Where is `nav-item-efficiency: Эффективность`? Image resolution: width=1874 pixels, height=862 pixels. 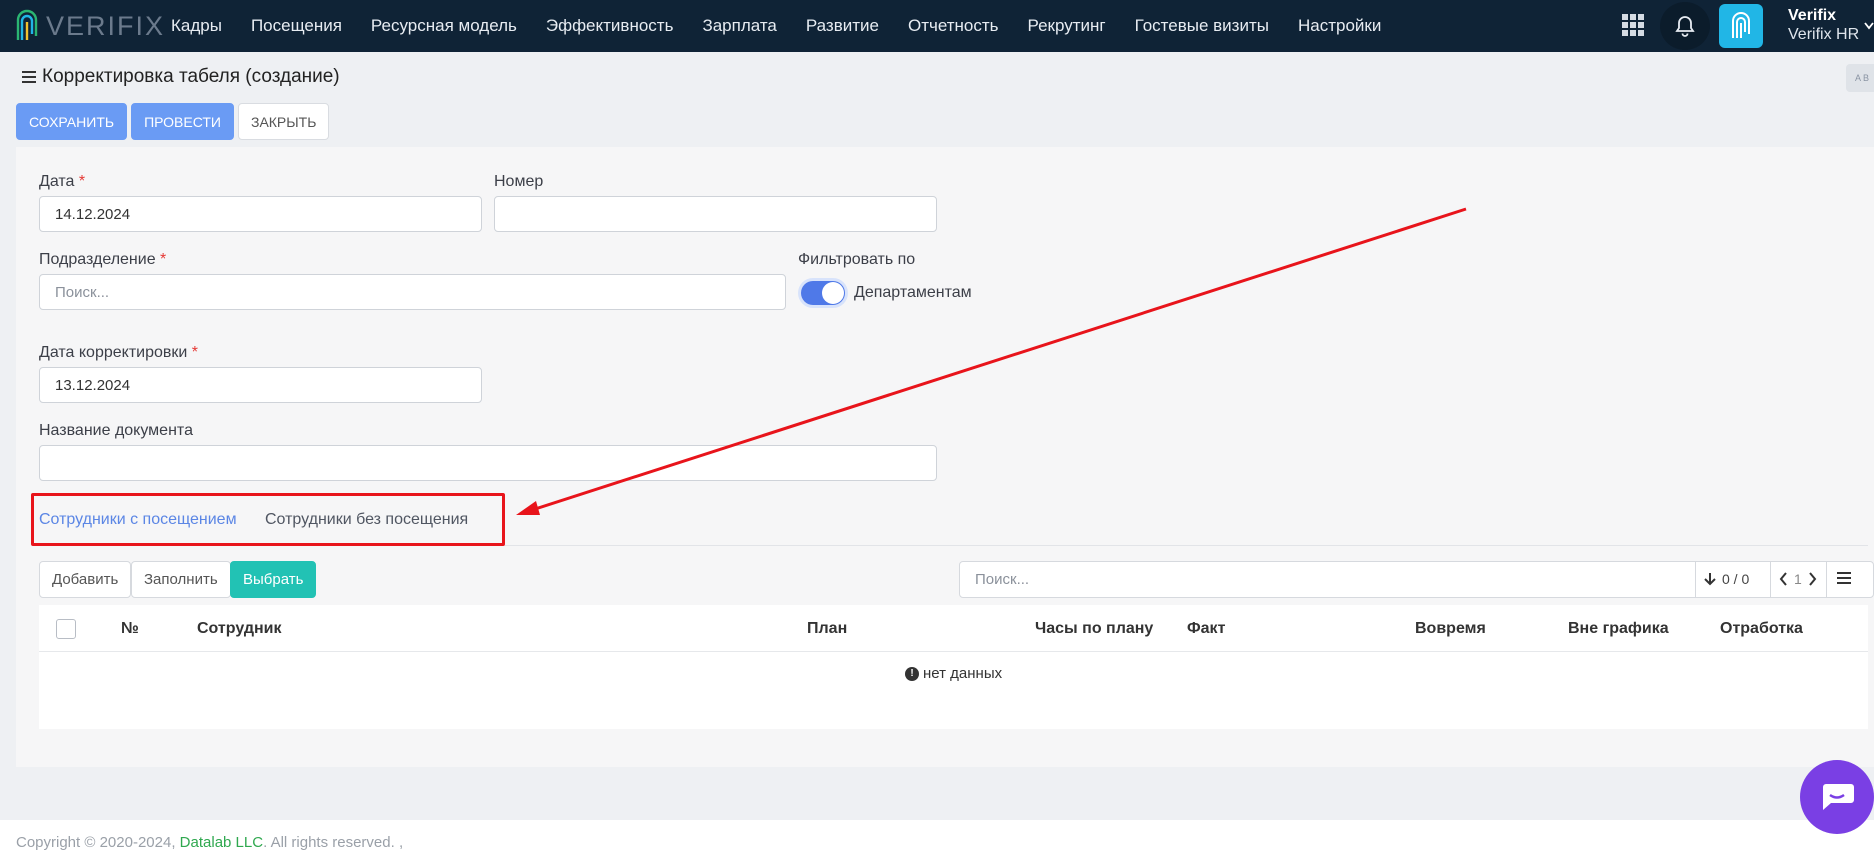 nav-item-efficiency: Эффективность is located at coordinates (610, 26).